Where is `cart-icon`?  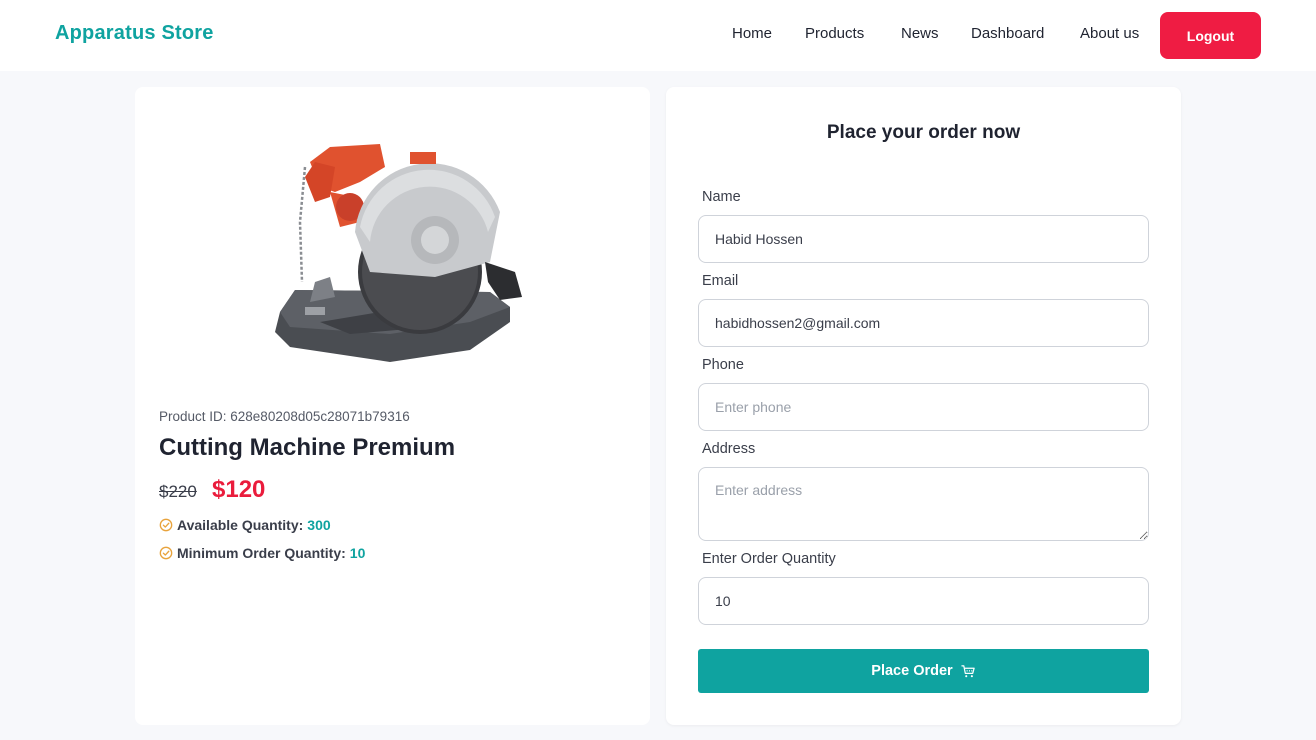
cart-icon is located at coordinates (968, 670).